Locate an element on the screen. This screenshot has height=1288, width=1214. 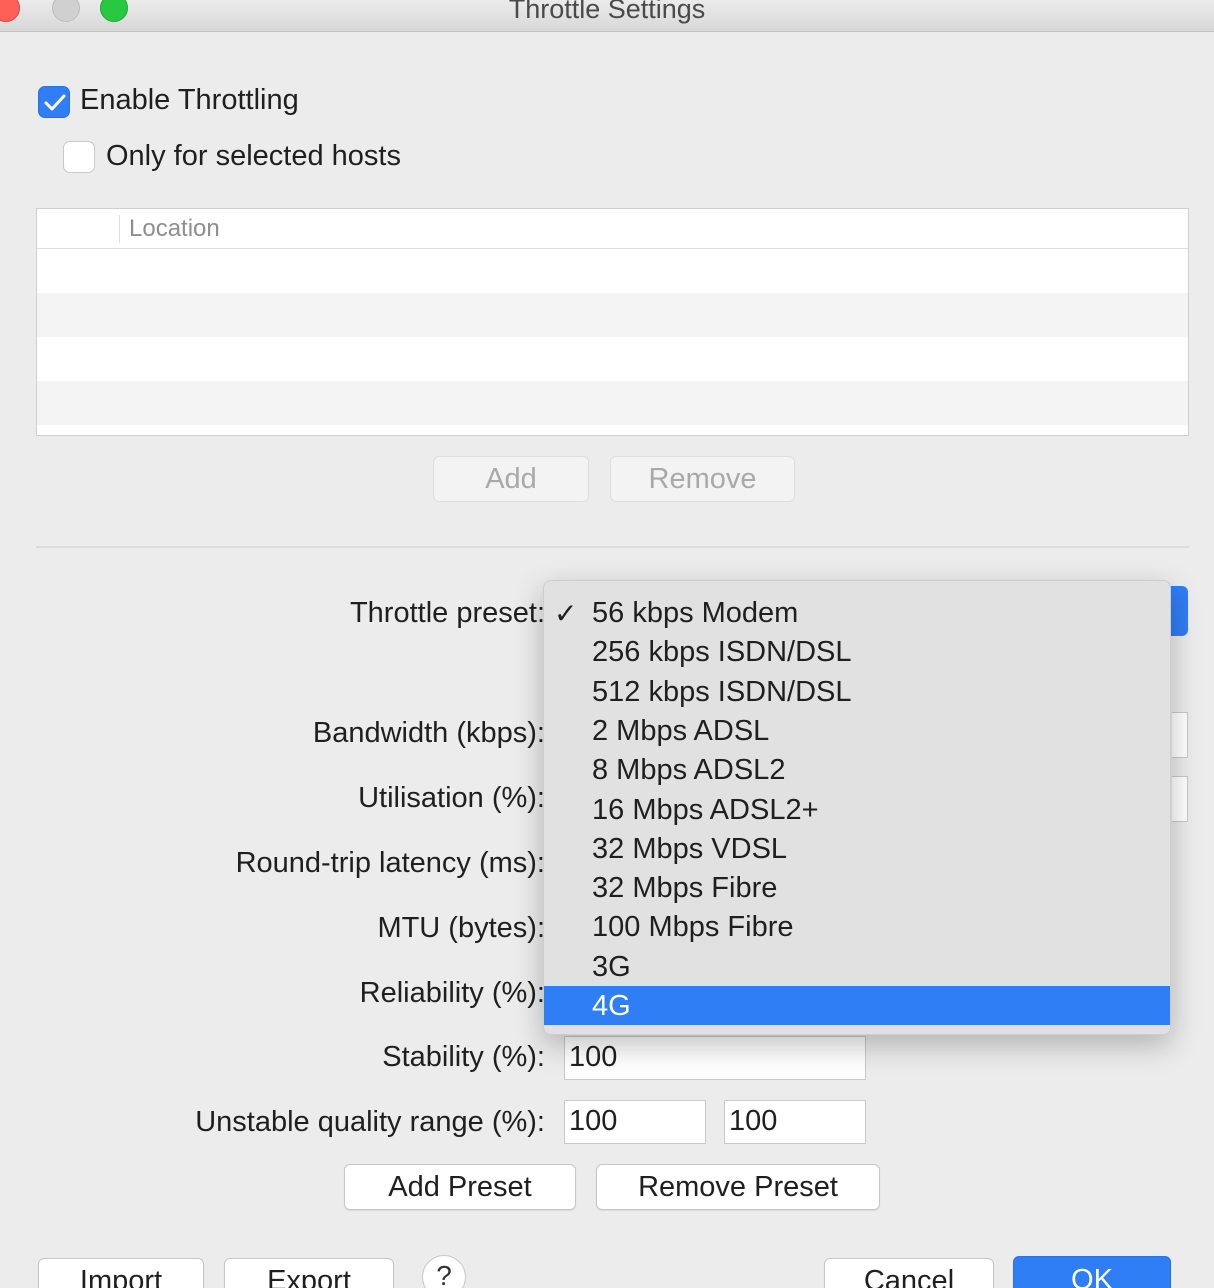
preset-option: 100 Mbps Fibre is located at coordinates (857, 926).